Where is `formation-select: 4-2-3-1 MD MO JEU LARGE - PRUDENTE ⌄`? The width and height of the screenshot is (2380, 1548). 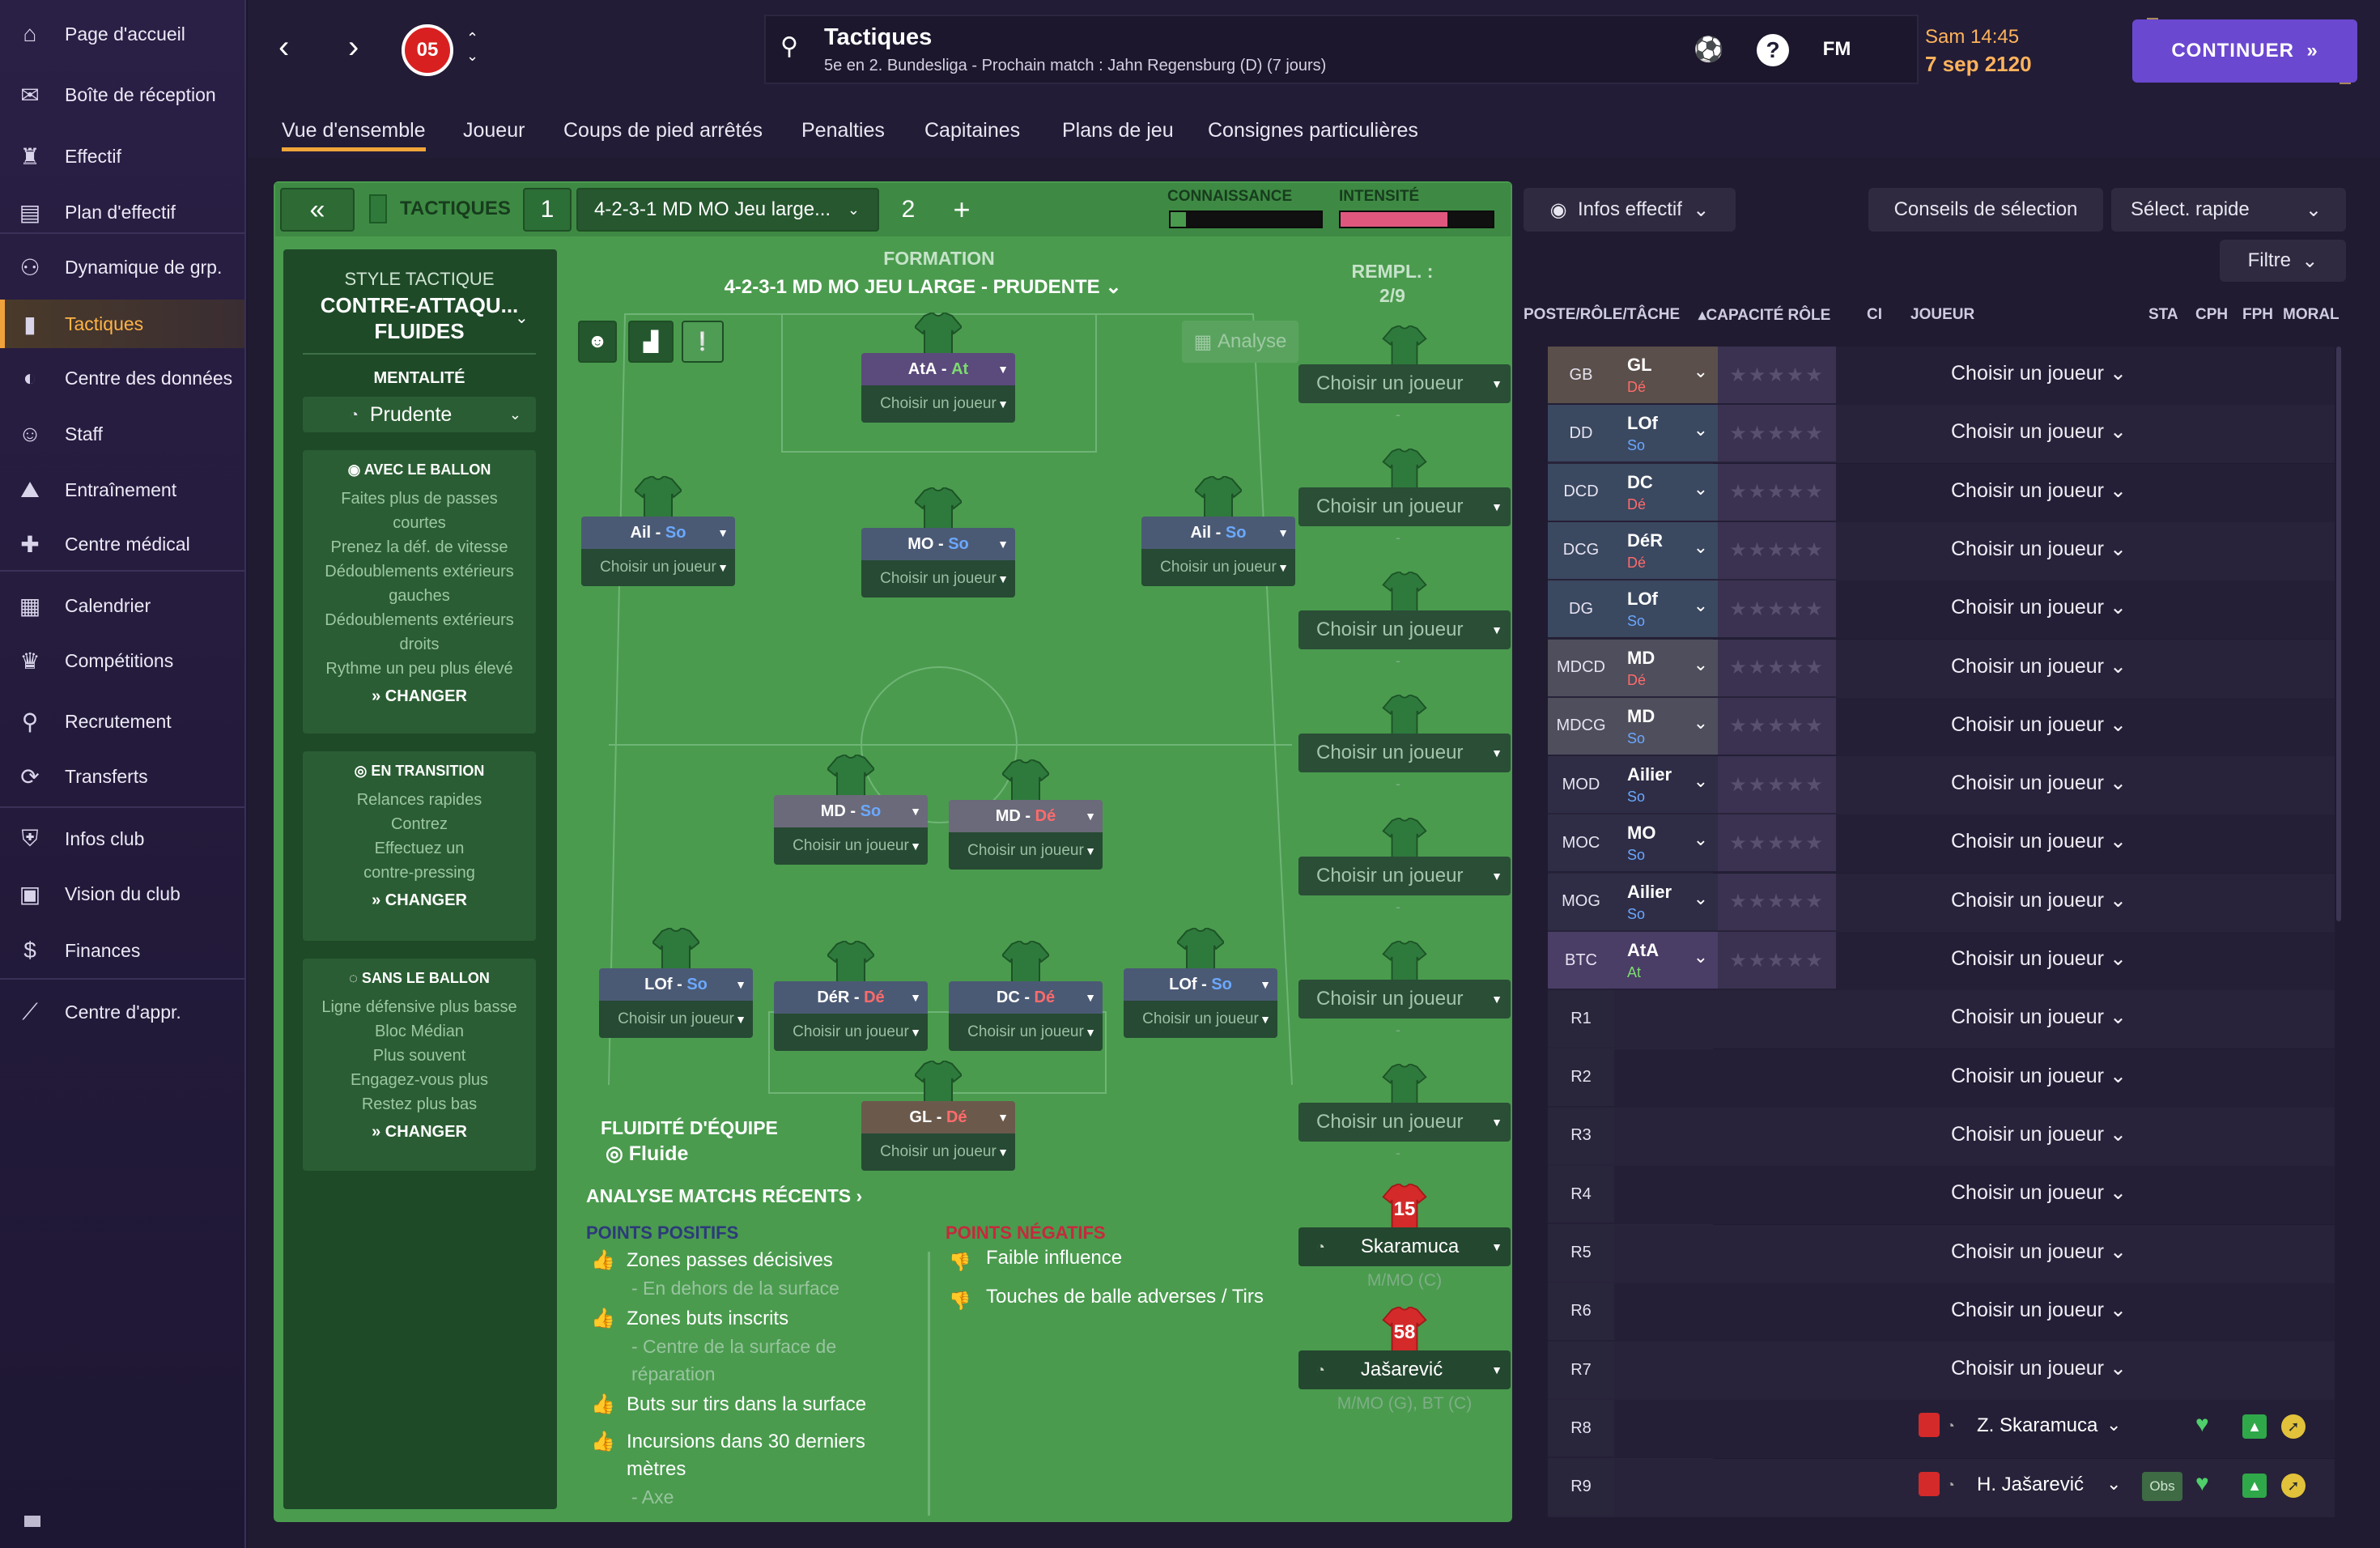 formation-select: 4-2-3-1 MD MO JEU LARGE - PRUDENTE ⌄ is located at coordinates (923, 287).